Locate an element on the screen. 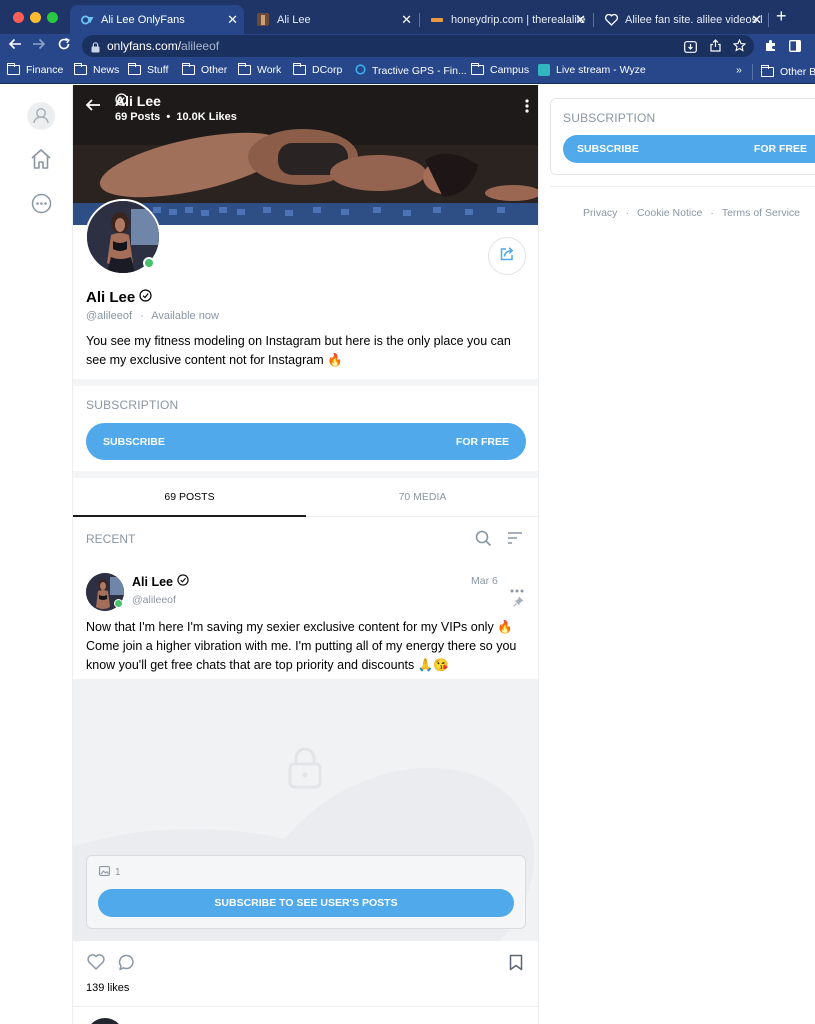  home-icon is located at coordinates (41, 161).